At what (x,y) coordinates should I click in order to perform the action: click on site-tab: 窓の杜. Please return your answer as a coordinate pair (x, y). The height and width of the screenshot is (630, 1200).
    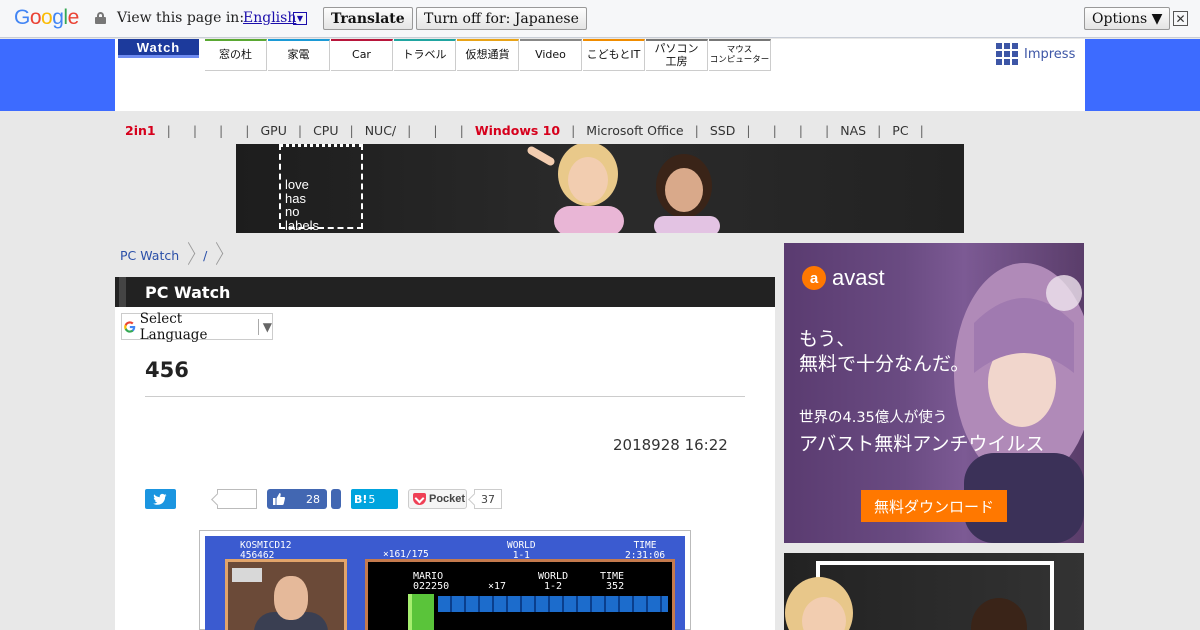
    Looking at the image, I should click on (236, 55).